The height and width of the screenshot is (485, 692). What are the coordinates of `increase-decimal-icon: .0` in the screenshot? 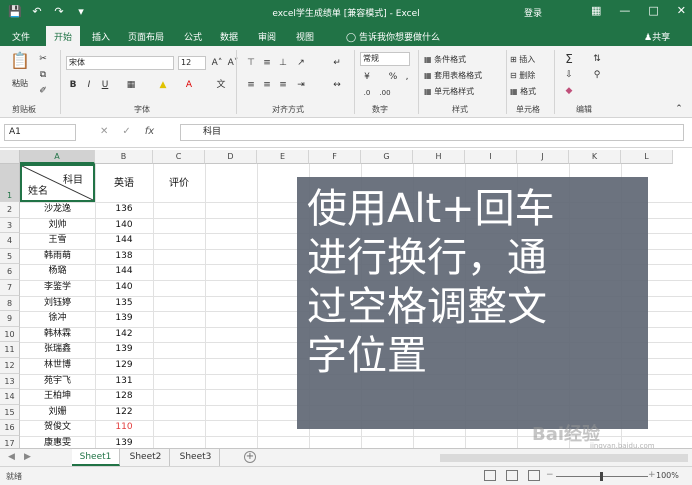 It's located at (367, 93).